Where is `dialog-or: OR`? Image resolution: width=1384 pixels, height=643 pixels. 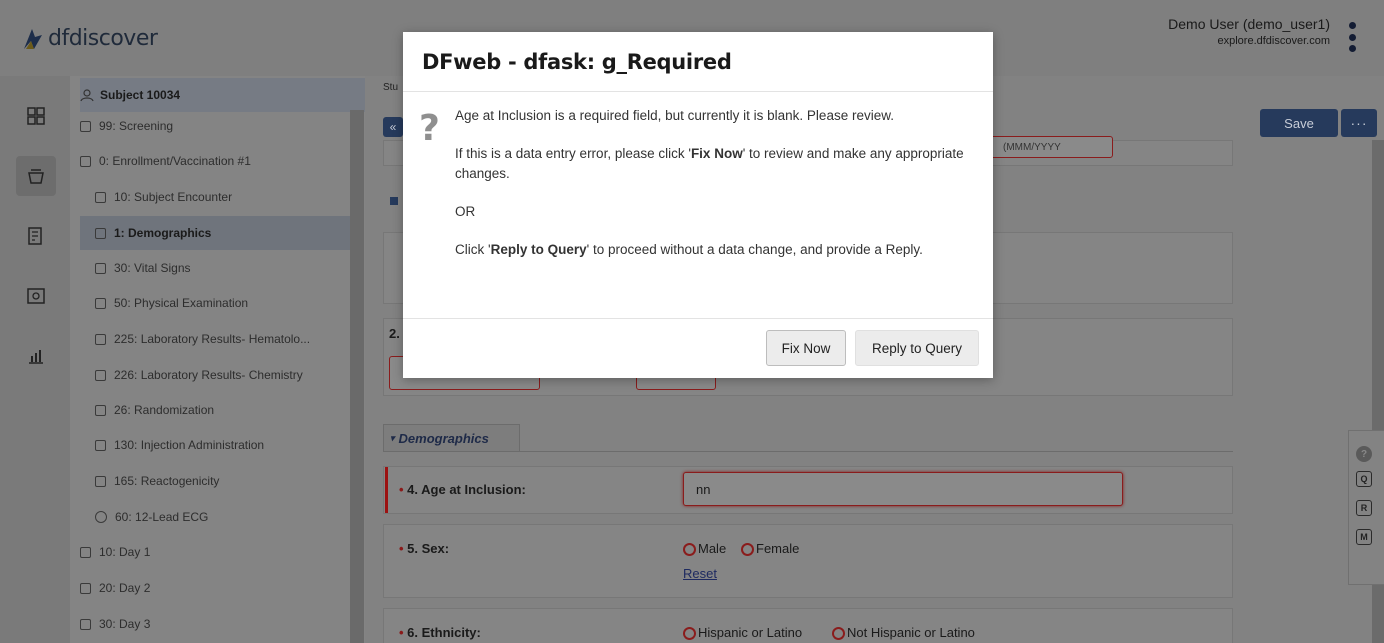 dialog-or: OR is located at coordinates (465, 211).